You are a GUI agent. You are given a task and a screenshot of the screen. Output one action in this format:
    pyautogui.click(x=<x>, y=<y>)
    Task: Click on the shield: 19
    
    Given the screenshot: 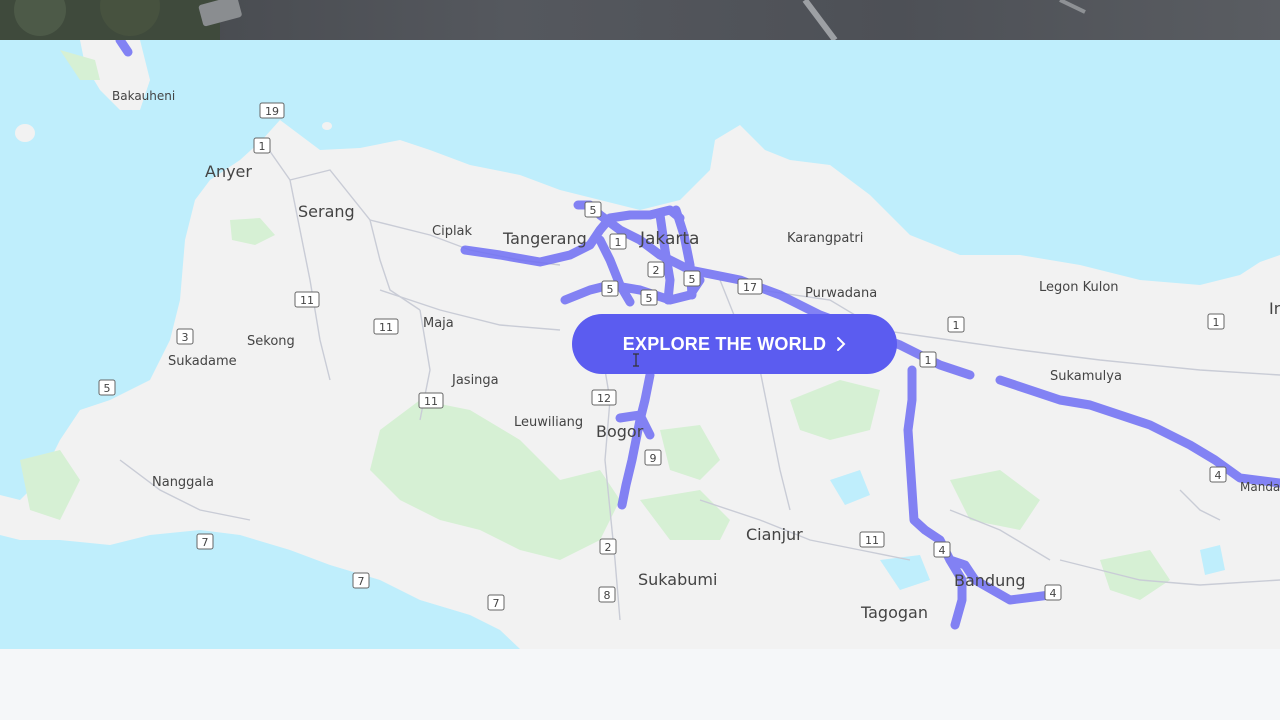 What is the action you would take?
    pyautogui.click(x=272, y=110)
    